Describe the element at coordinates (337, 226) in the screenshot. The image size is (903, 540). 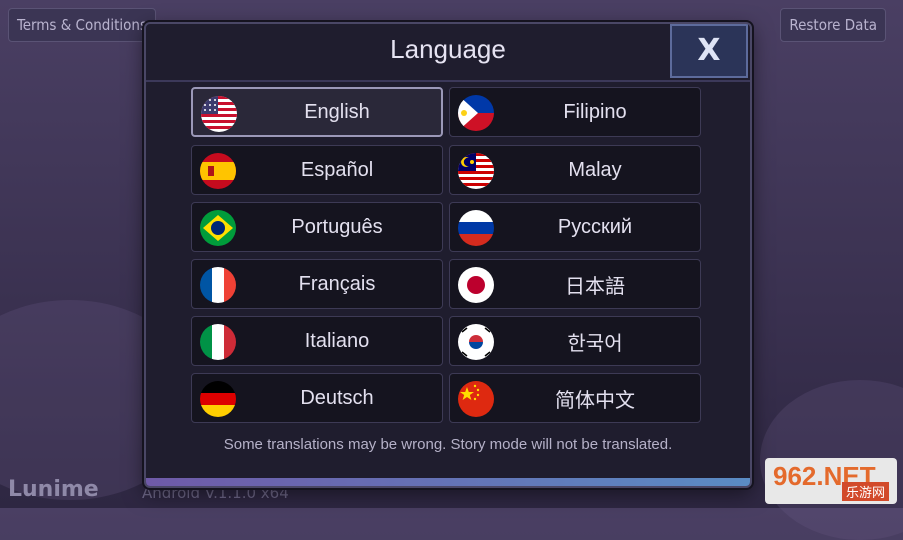
I see `language-label: Português` at that location.